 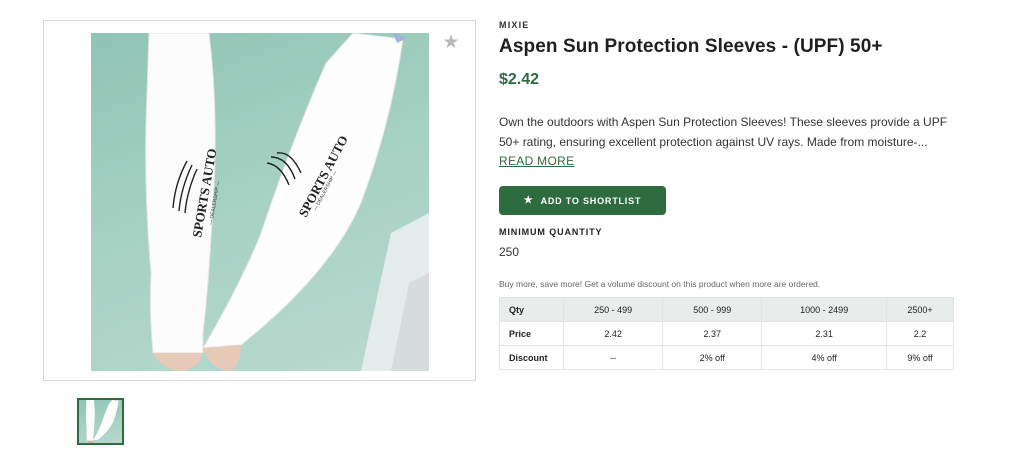 I want to click on table-header-cell: Qty, so click(x=531, y=309).